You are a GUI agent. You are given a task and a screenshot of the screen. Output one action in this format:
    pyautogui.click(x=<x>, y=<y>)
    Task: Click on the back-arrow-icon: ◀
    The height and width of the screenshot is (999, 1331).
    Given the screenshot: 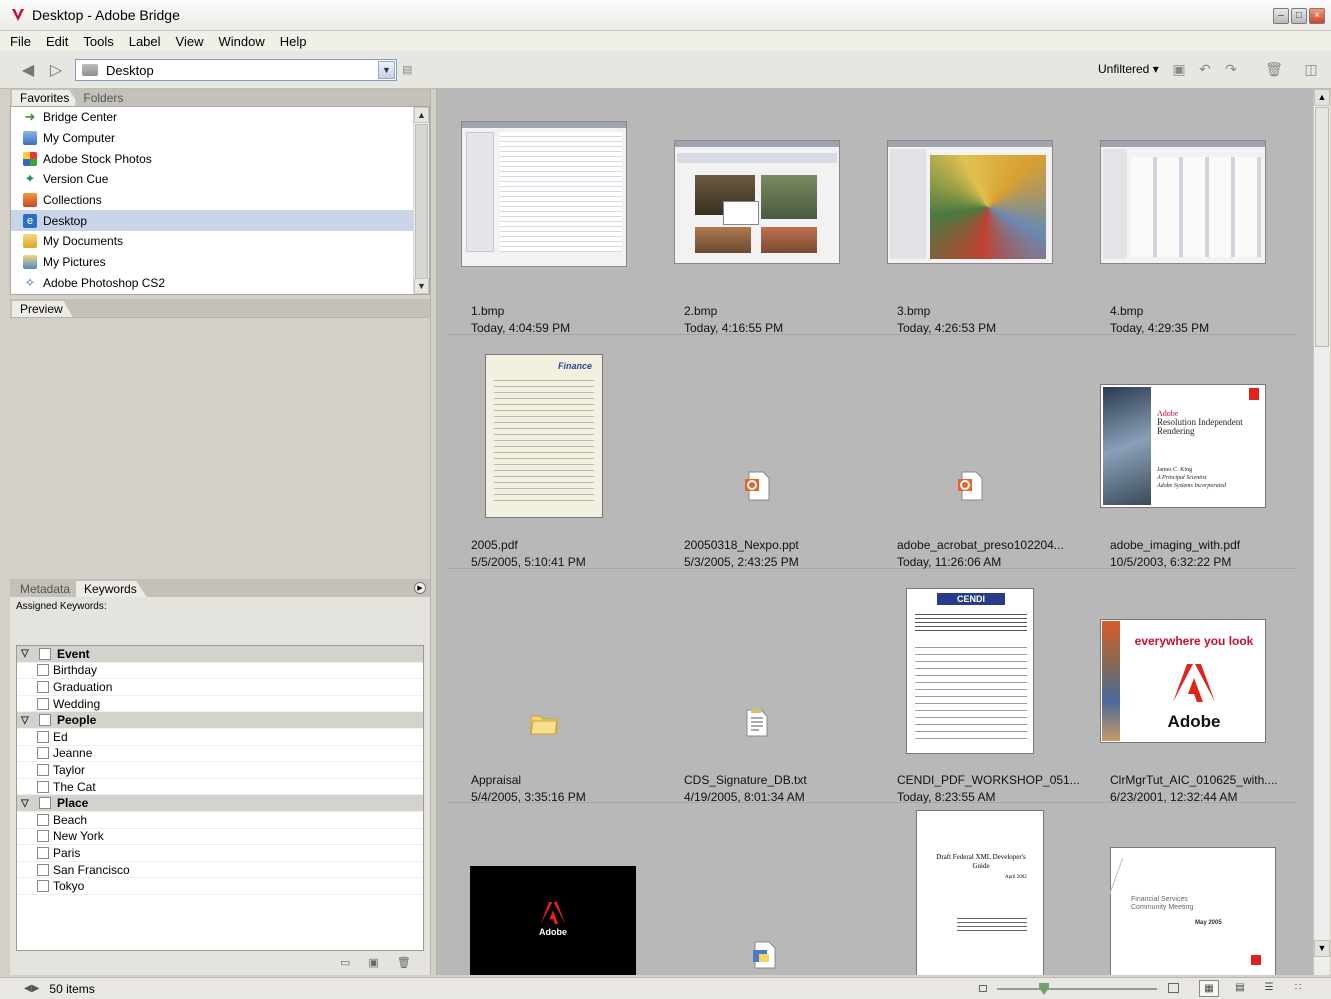 What is the action you would take?
    pyautogui.click(x=28, y=70)
    